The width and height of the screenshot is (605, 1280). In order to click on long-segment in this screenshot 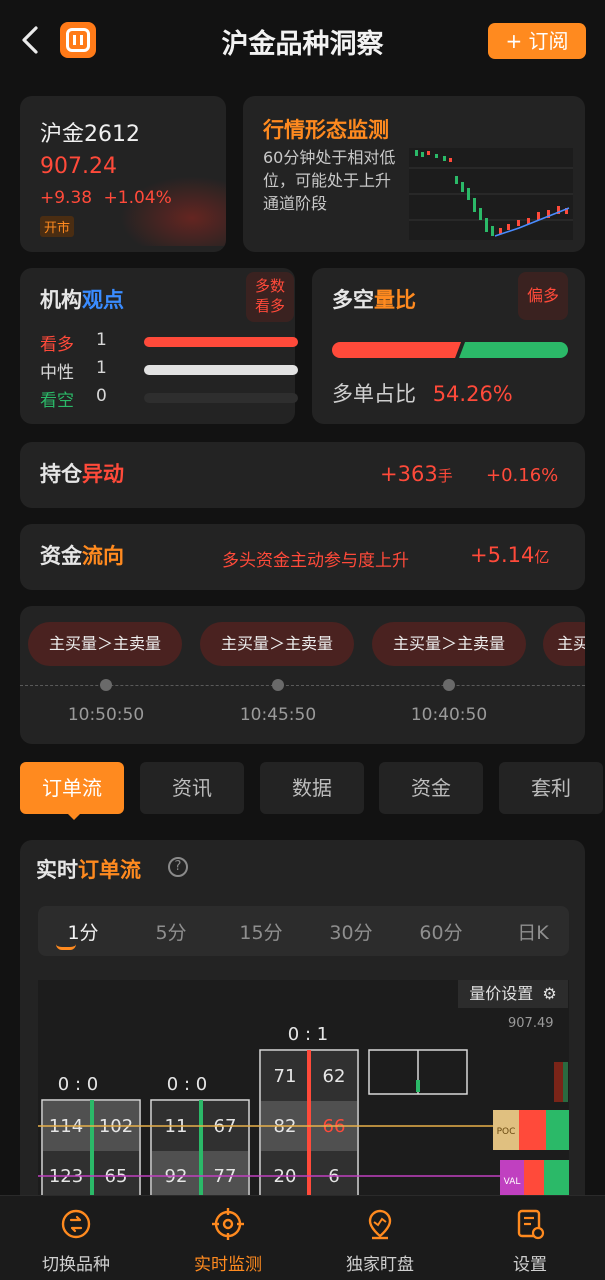, I will do `click(397, 350)`.